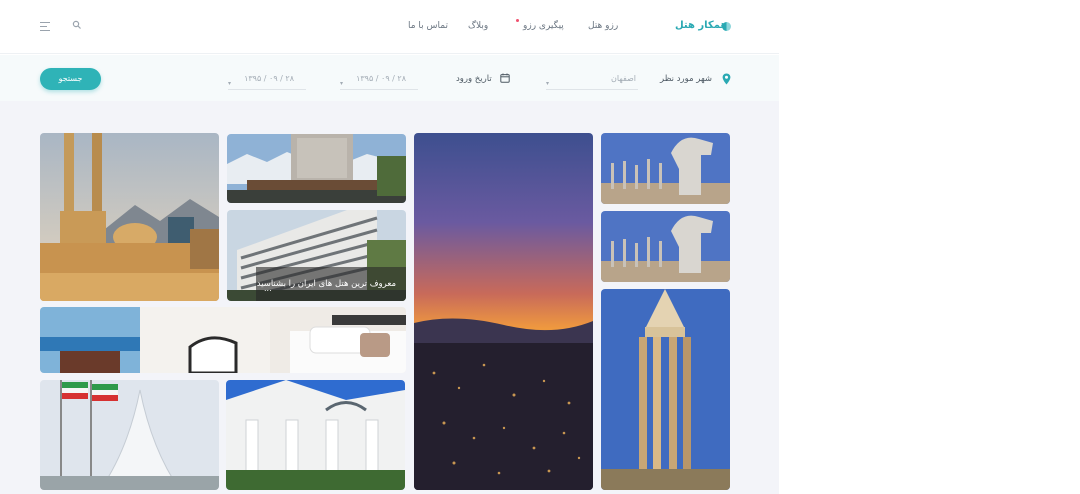  I want to click on logo-icon, so click(726, 26).